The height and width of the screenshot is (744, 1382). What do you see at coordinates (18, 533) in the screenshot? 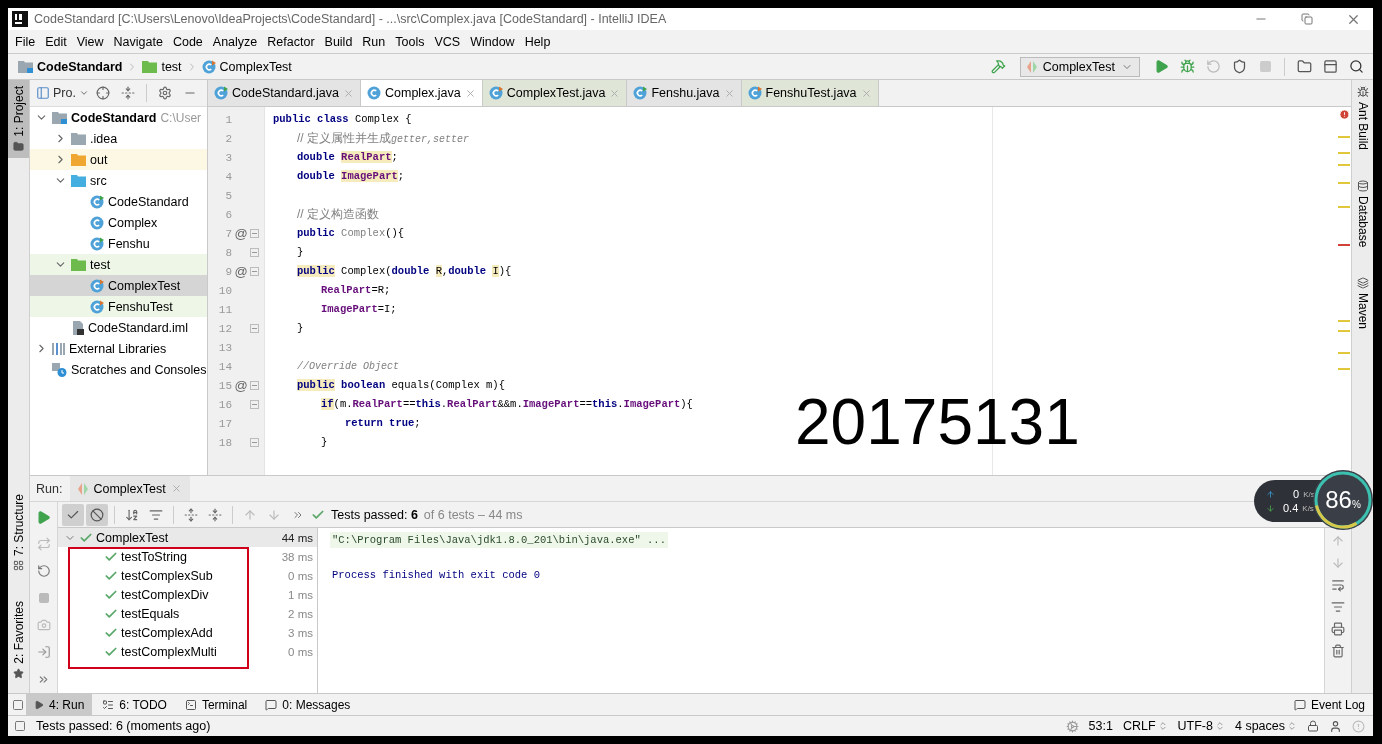
I see `tool-window-tab: 7: Structure` at bounding box center [18, 533].